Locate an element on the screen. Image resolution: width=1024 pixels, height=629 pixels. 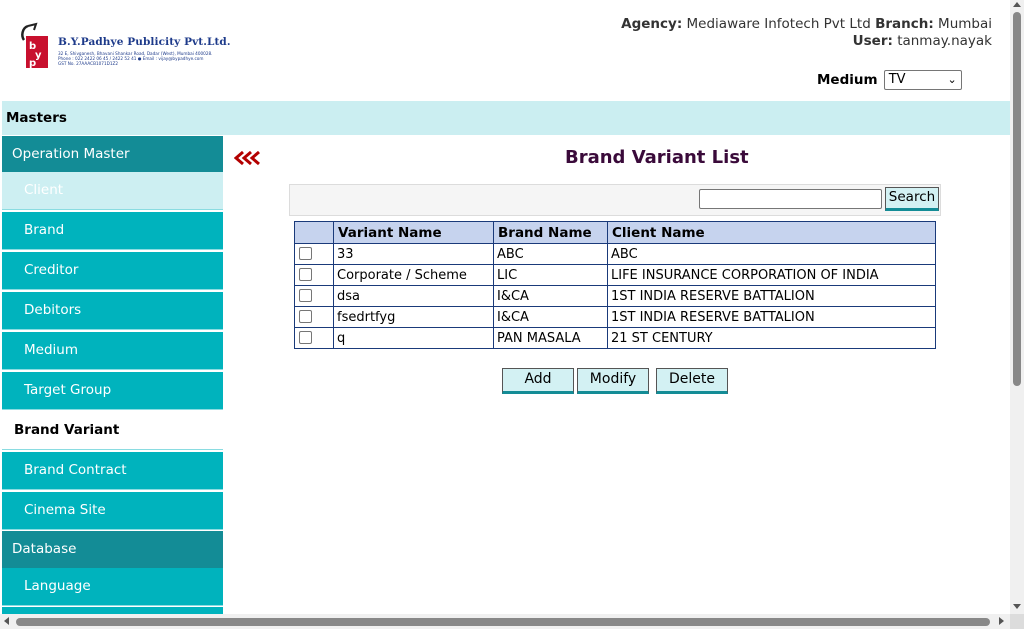
sidebar-item-debitors: Debitors is located at coordinates (112, 311).